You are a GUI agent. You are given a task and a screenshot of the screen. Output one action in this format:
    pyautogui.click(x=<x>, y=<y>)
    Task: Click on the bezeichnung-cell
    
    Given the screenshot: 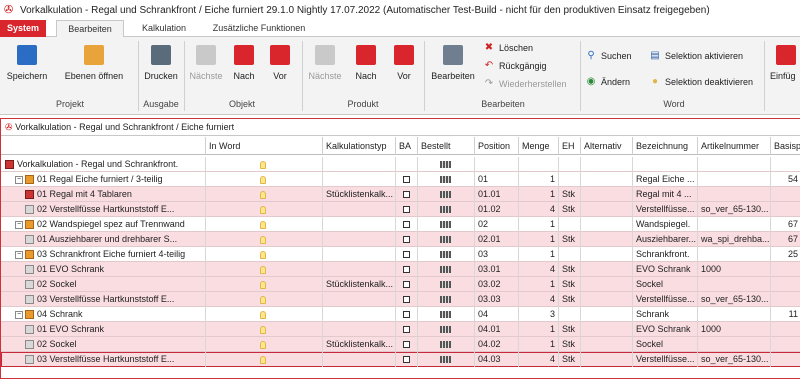 What is the action you would take?
    pyautogui.click(x=665, y=164)
    